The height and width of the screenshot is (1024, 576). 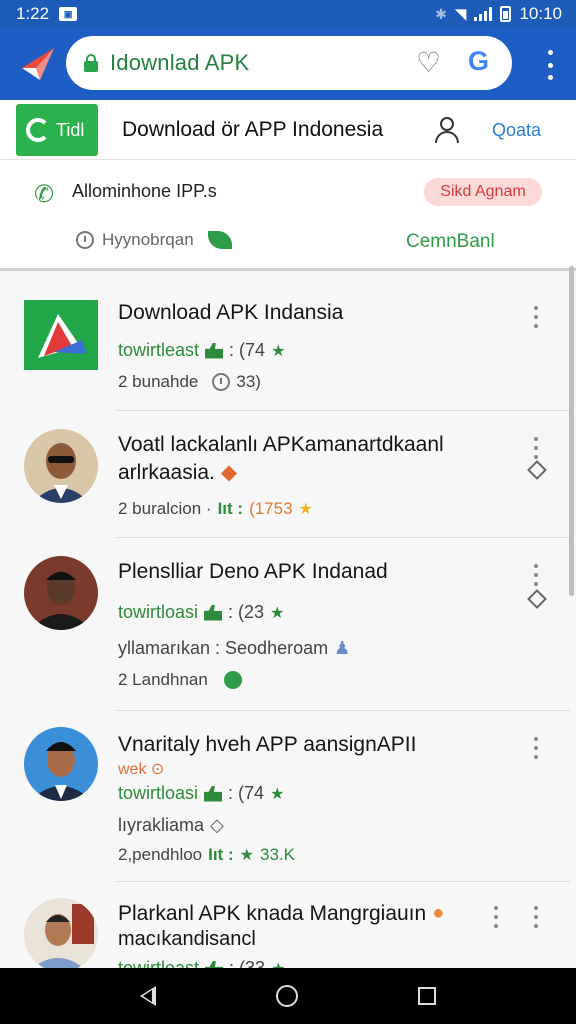 What do you see at coordinates (215, 509) in the screenshot?
I see `item-meta: 2 buralcion · Iıt : (1753 ★` at bounding box center [215, 509].